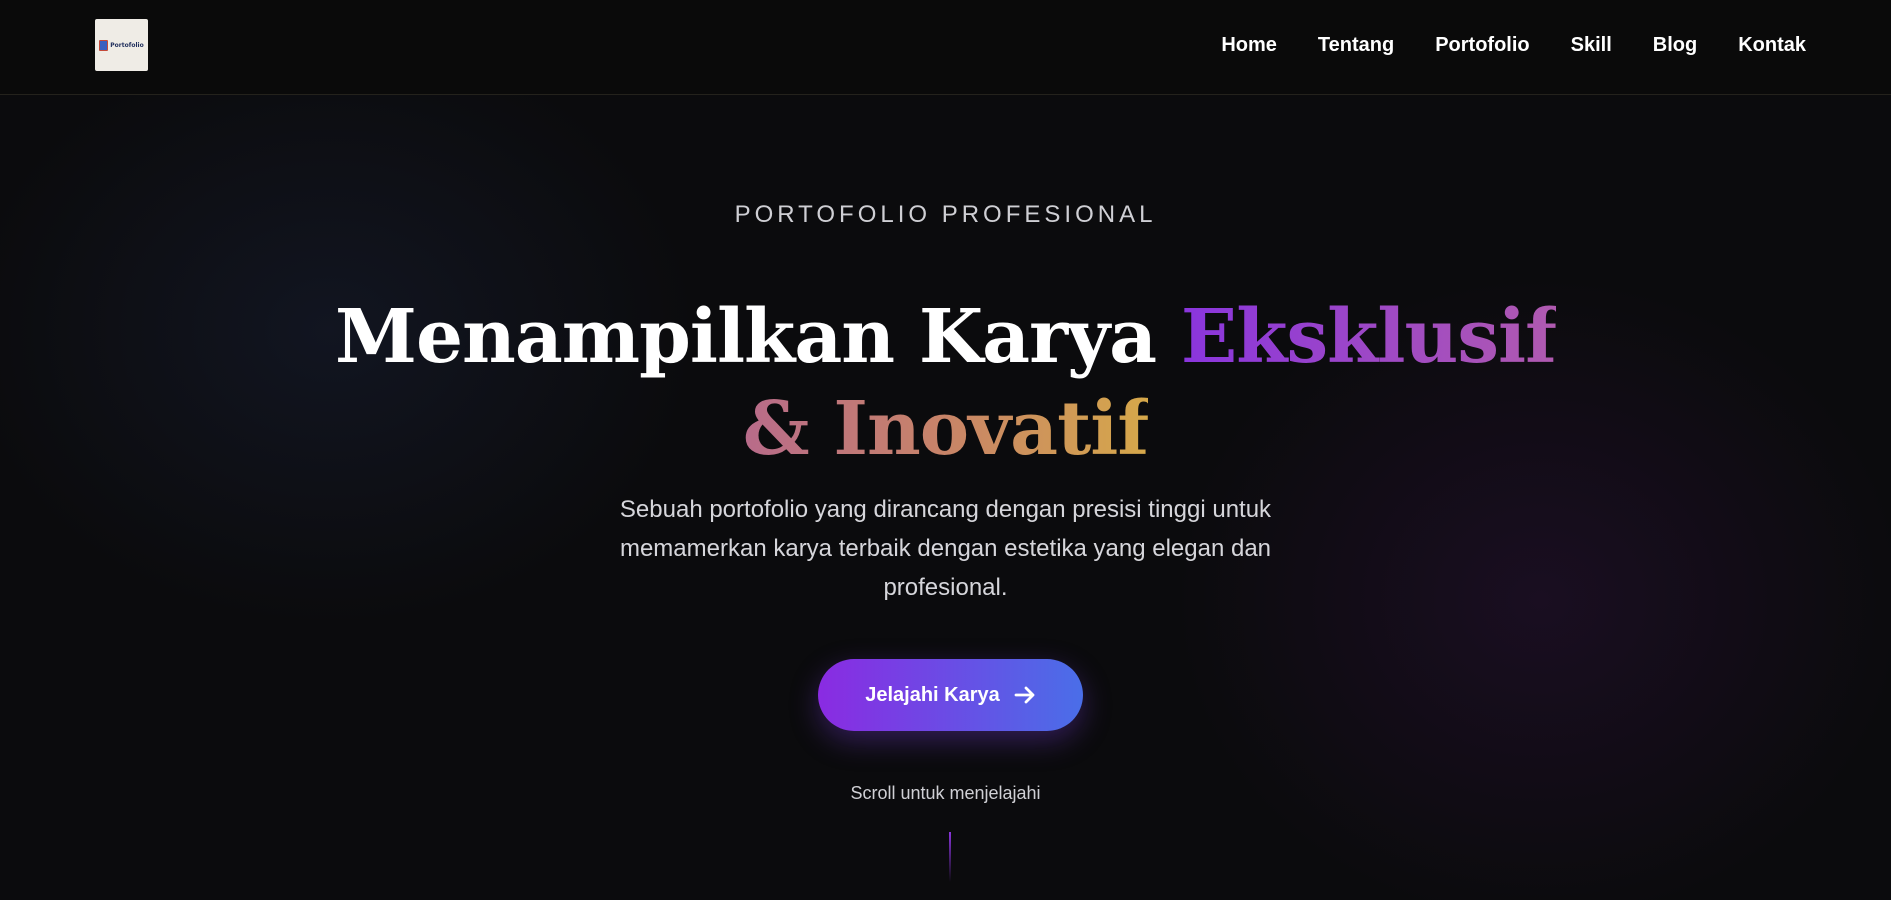 This screenshot has width=1891, height=900. What do you see at coordinates (1368, 337) in the screenshot?
I see `headline-accent-eksklusif: Eksklusif` at bounding box center [1368, 337].